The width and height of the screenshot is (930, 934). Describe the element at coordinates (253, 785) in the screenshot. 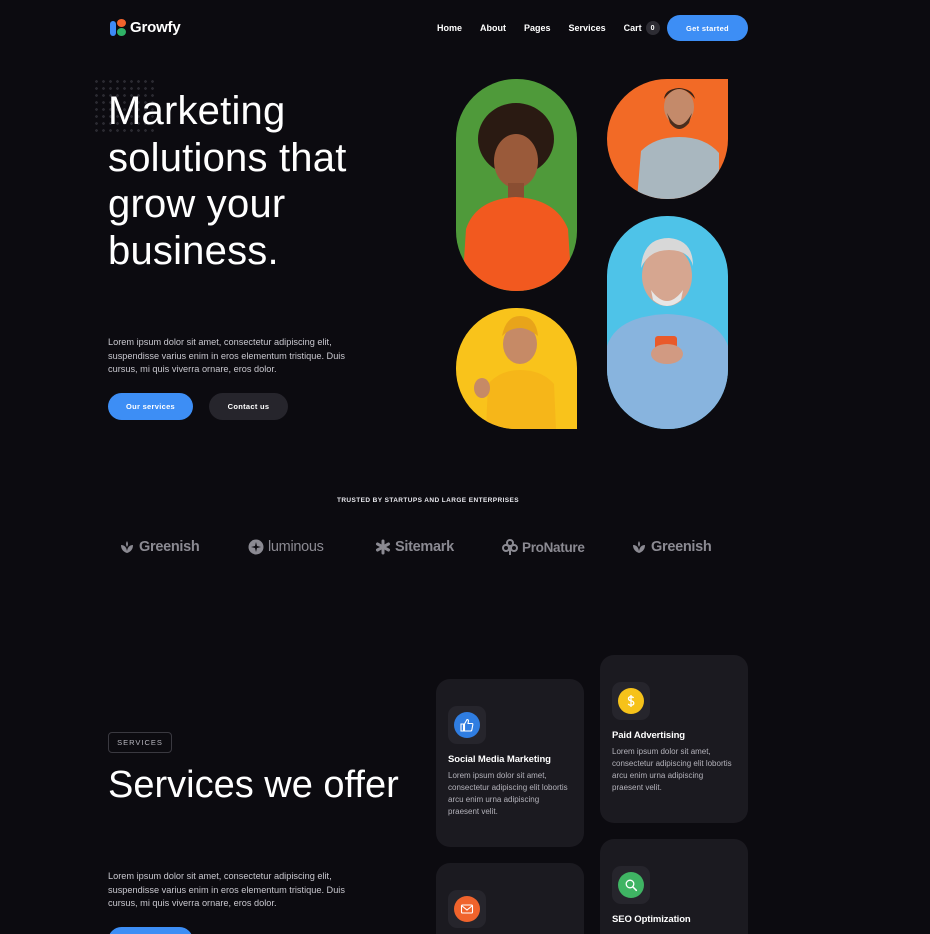

I see `services-title: Services we offer` at that location.